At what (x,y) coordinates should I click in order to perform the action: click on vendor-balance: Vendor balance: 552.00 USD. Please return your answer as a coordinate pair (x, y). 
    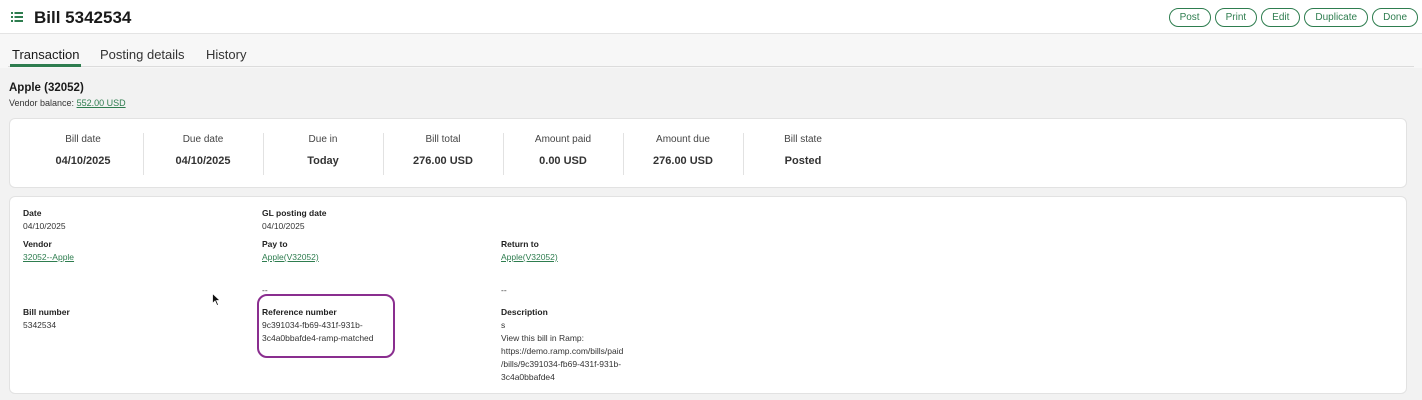
    Looking at the image, I should click on (67, 103).